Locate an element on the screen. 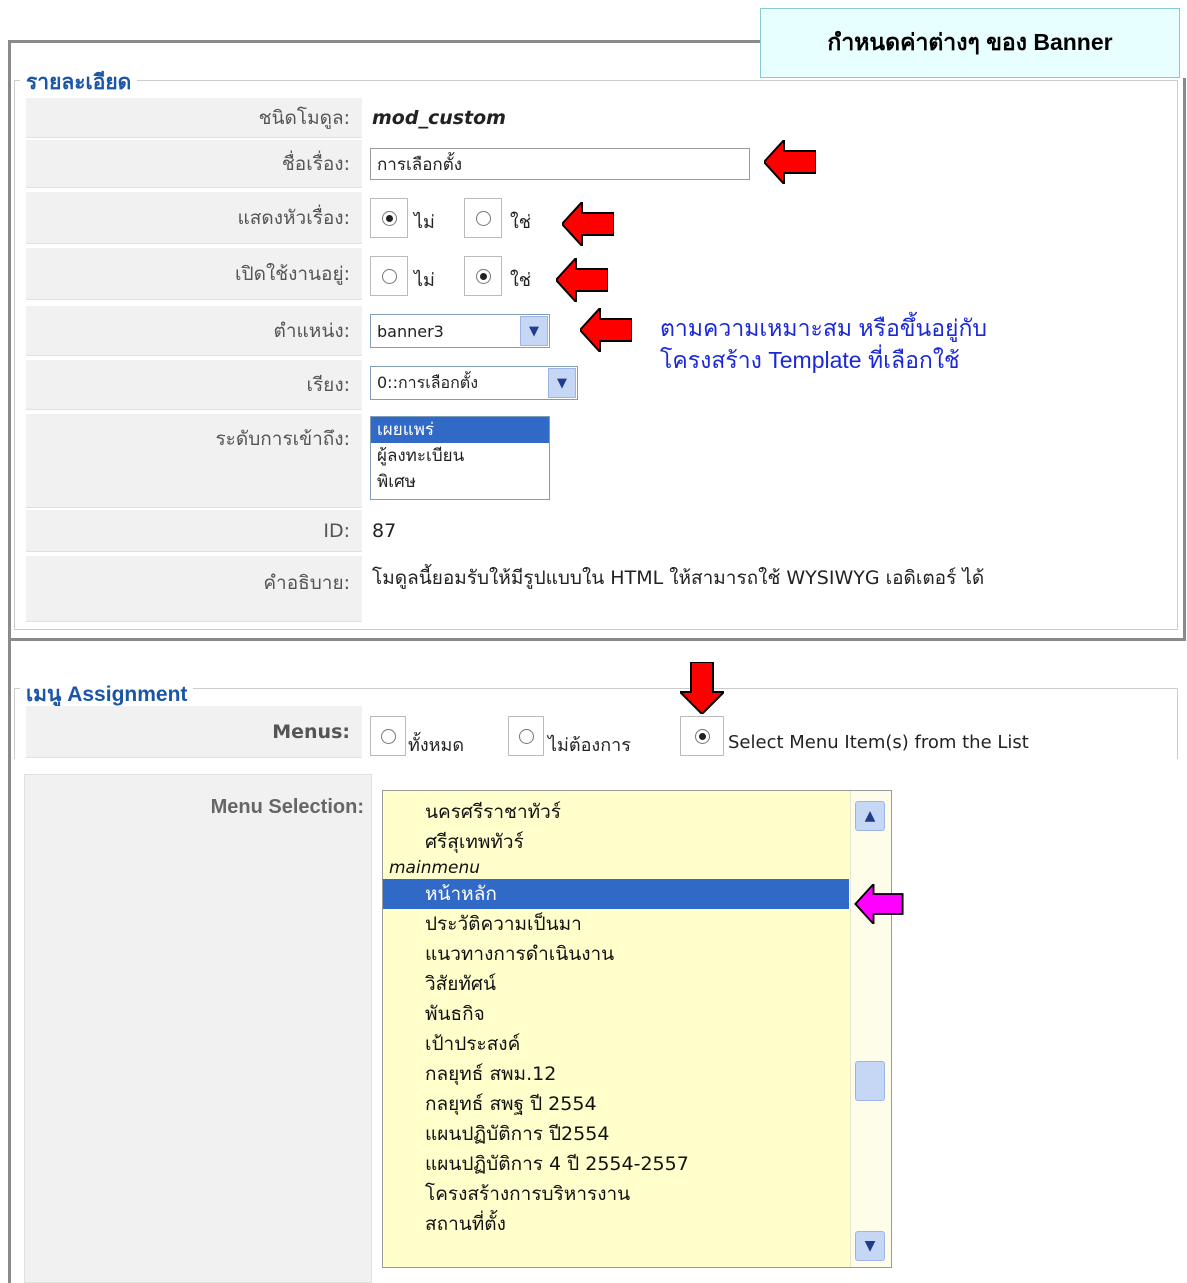 This screenshot has width=1187, height=1283. menus-all-label: ทั้งหมด is located at coordinates (436, 745).